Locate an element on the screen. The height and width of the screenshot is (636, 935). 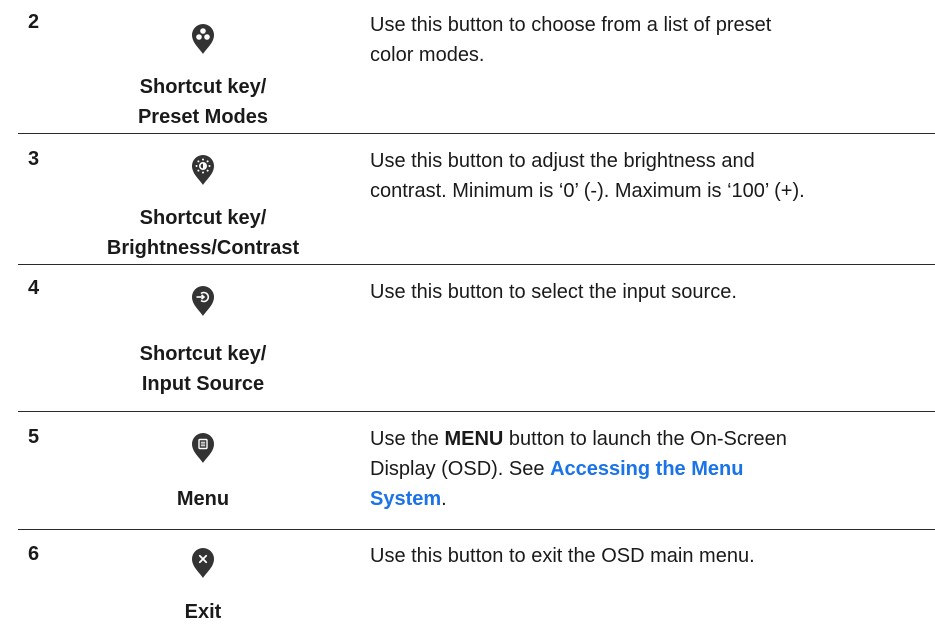
menu-keyword: MENU is located at coordinates (474, 439).